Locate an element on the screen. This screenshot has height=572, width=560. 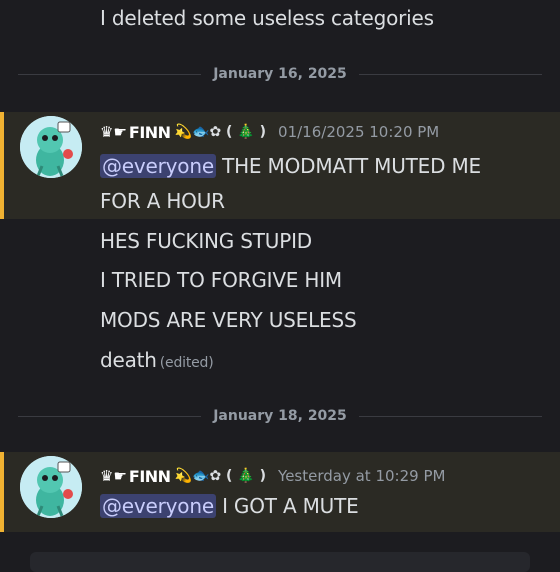
timestamp: Yesterday at 10:29 PM is located at coordinates (361, 476).